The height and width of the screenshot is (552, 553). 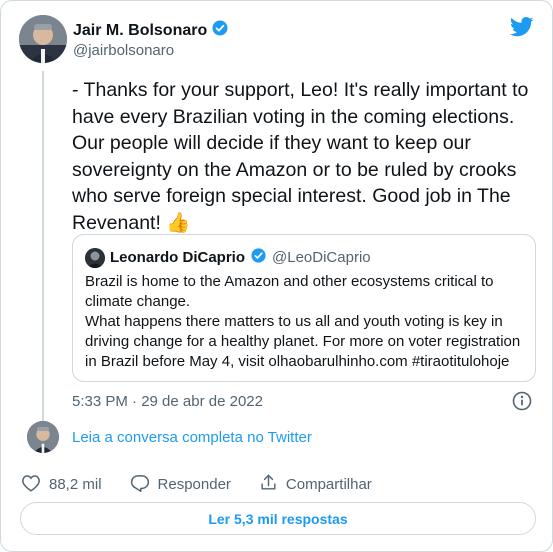 I want to click on share-button: Compartilhar, so click(x=315, y=484).